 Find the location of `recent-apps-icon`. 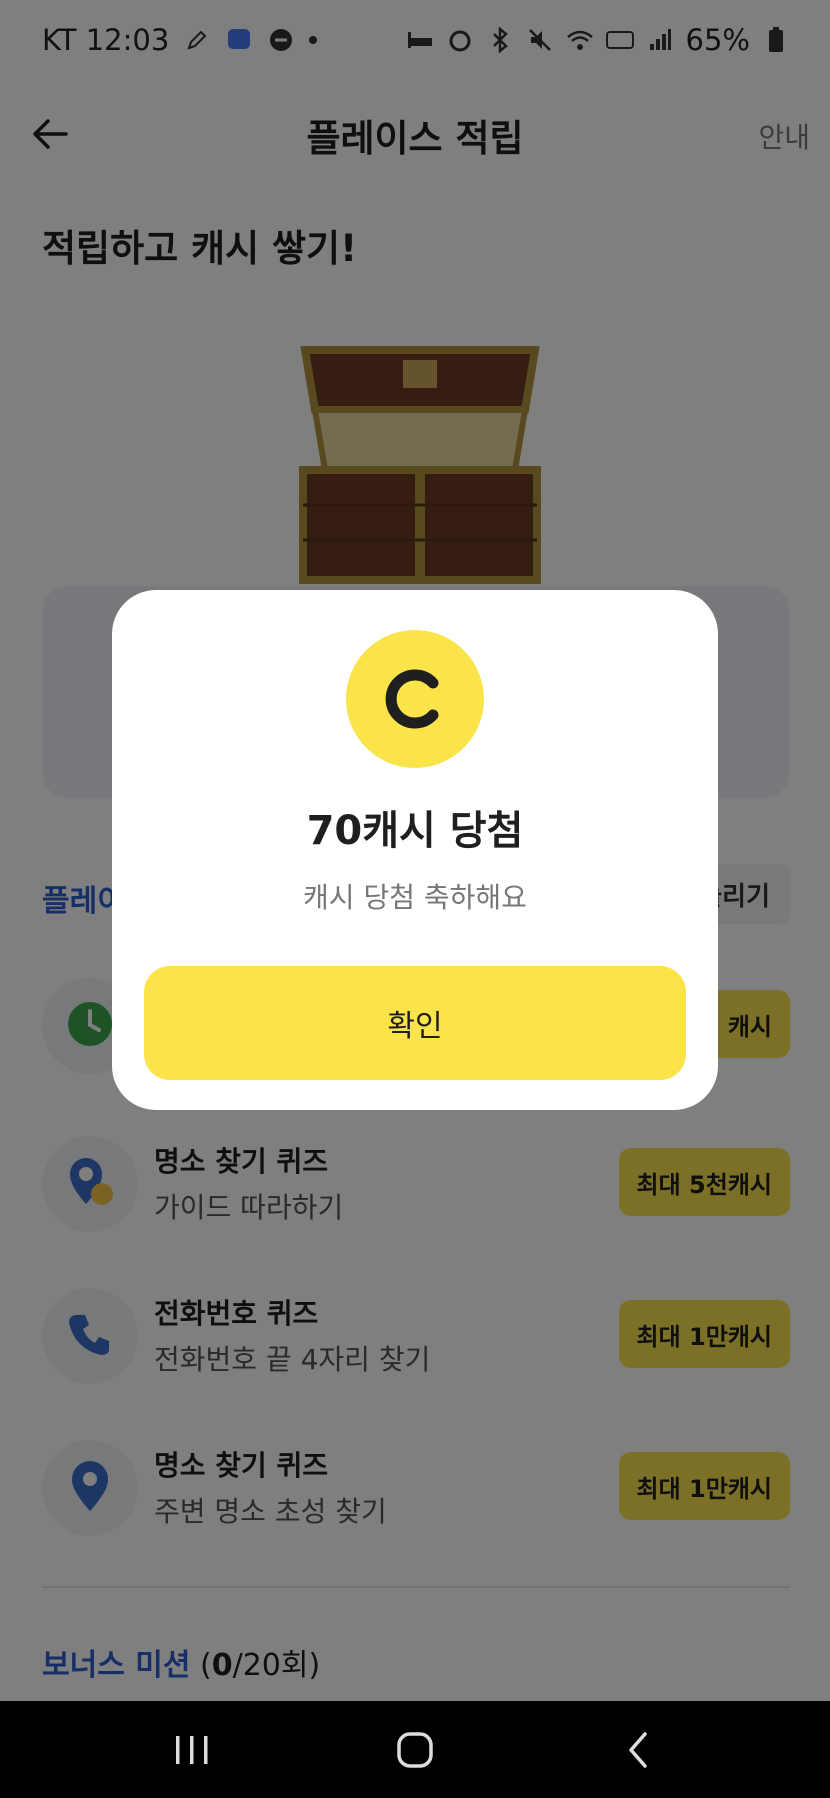

recent-apps-icon is located at coordinates (192, 1750).